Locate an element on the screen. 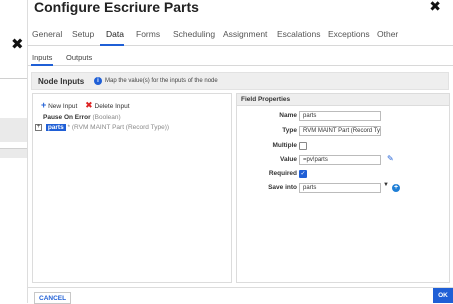 The height and width of the screenshot is (304, 453). dropdown-caret-icon: ▼ is located at coordinates (386, 185).